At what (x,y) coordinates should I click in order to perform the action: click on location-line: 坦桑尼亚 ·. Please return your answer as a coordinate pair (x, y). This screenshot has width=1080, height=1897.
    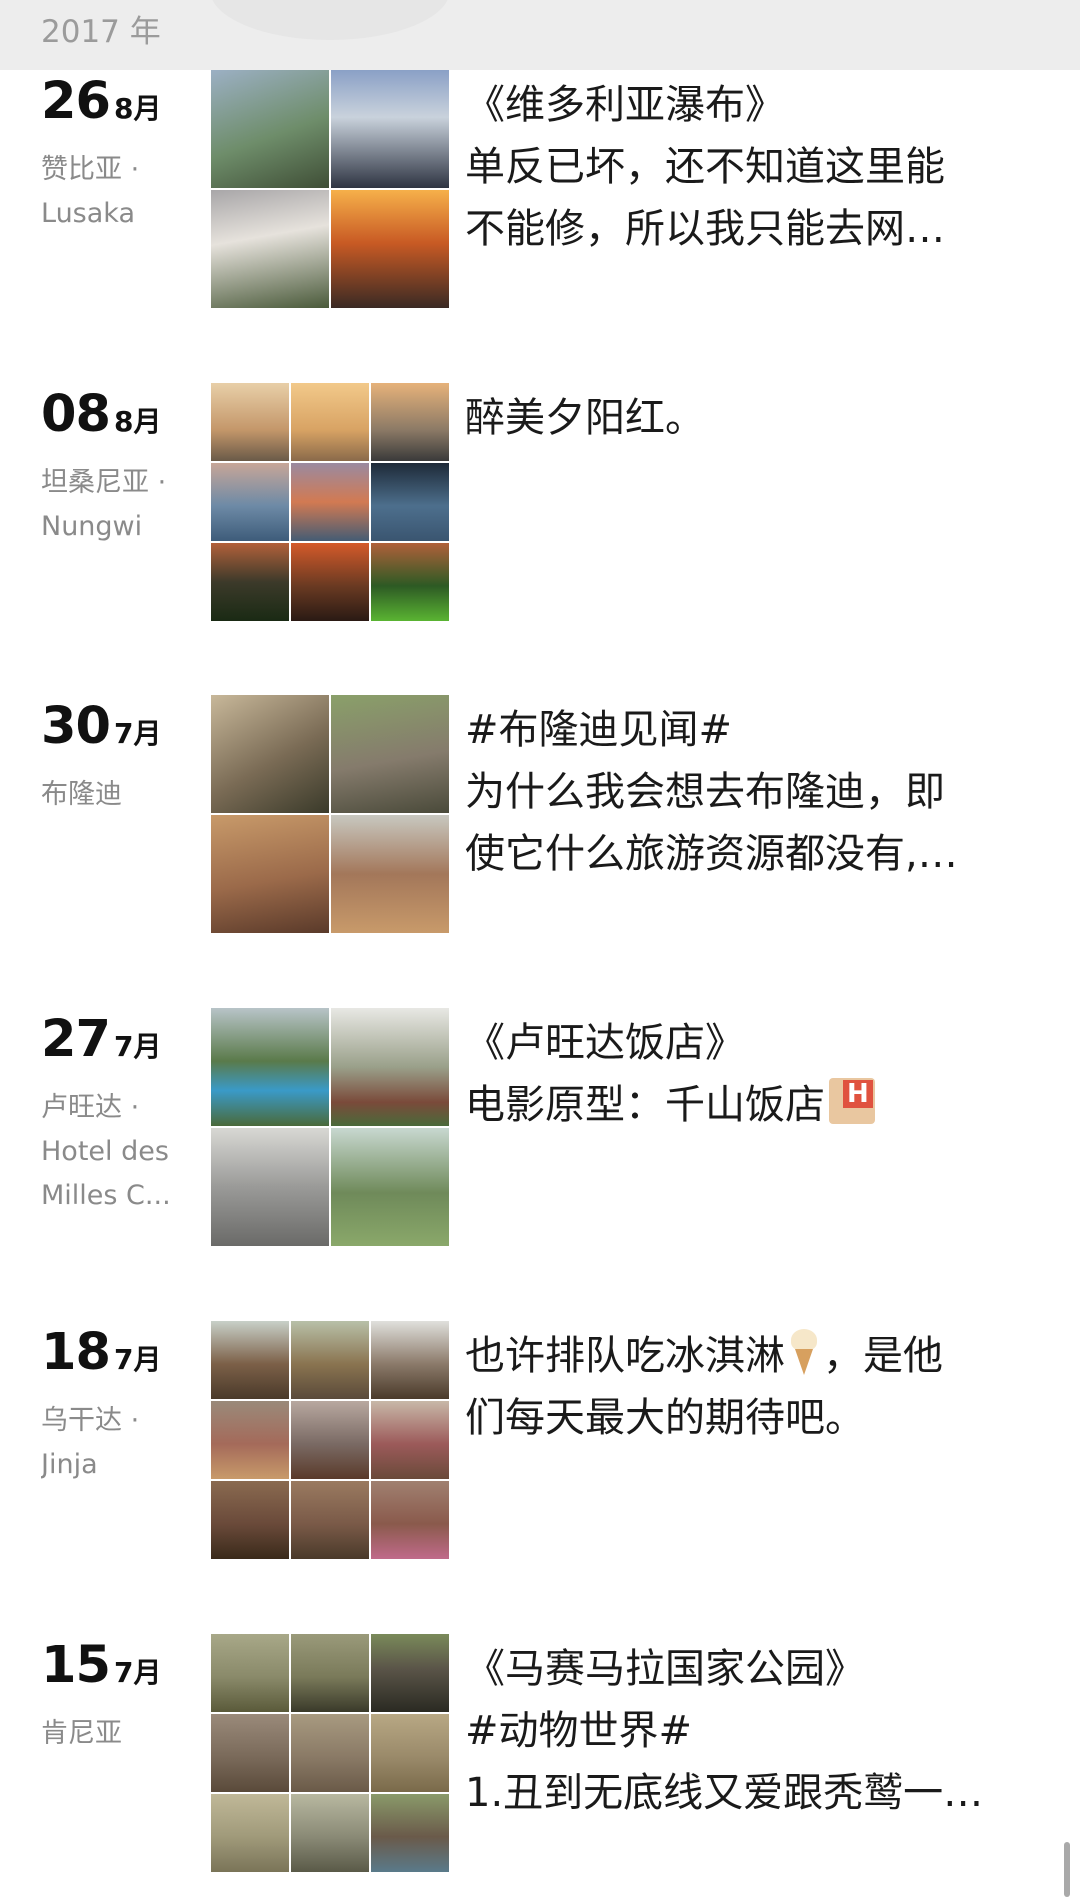
    Looking at the image, I should click on (104, 482).